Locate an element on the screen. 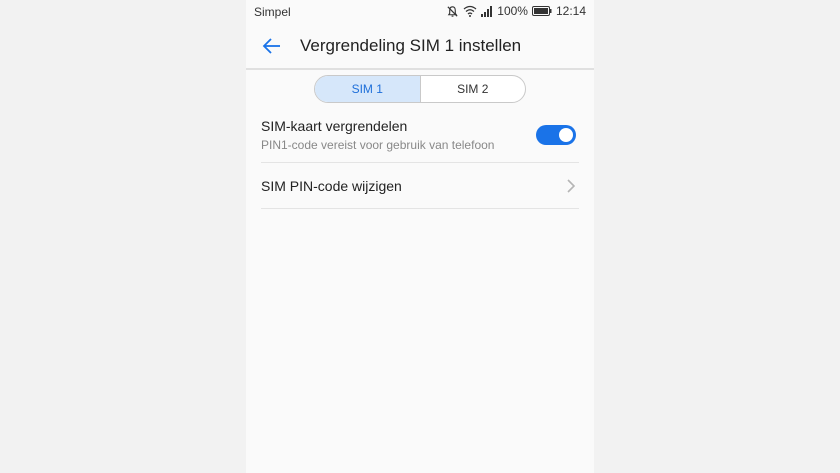 This screenshot has width=840, height=473. signal-icon is located at coordinates (487, 11).